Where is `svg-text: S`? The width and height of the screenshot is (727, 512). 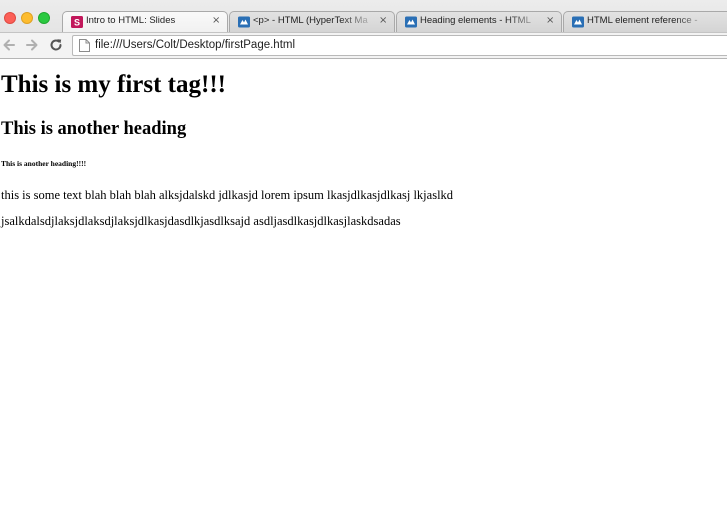 svg-text: S is located at coordinates (77, 23).